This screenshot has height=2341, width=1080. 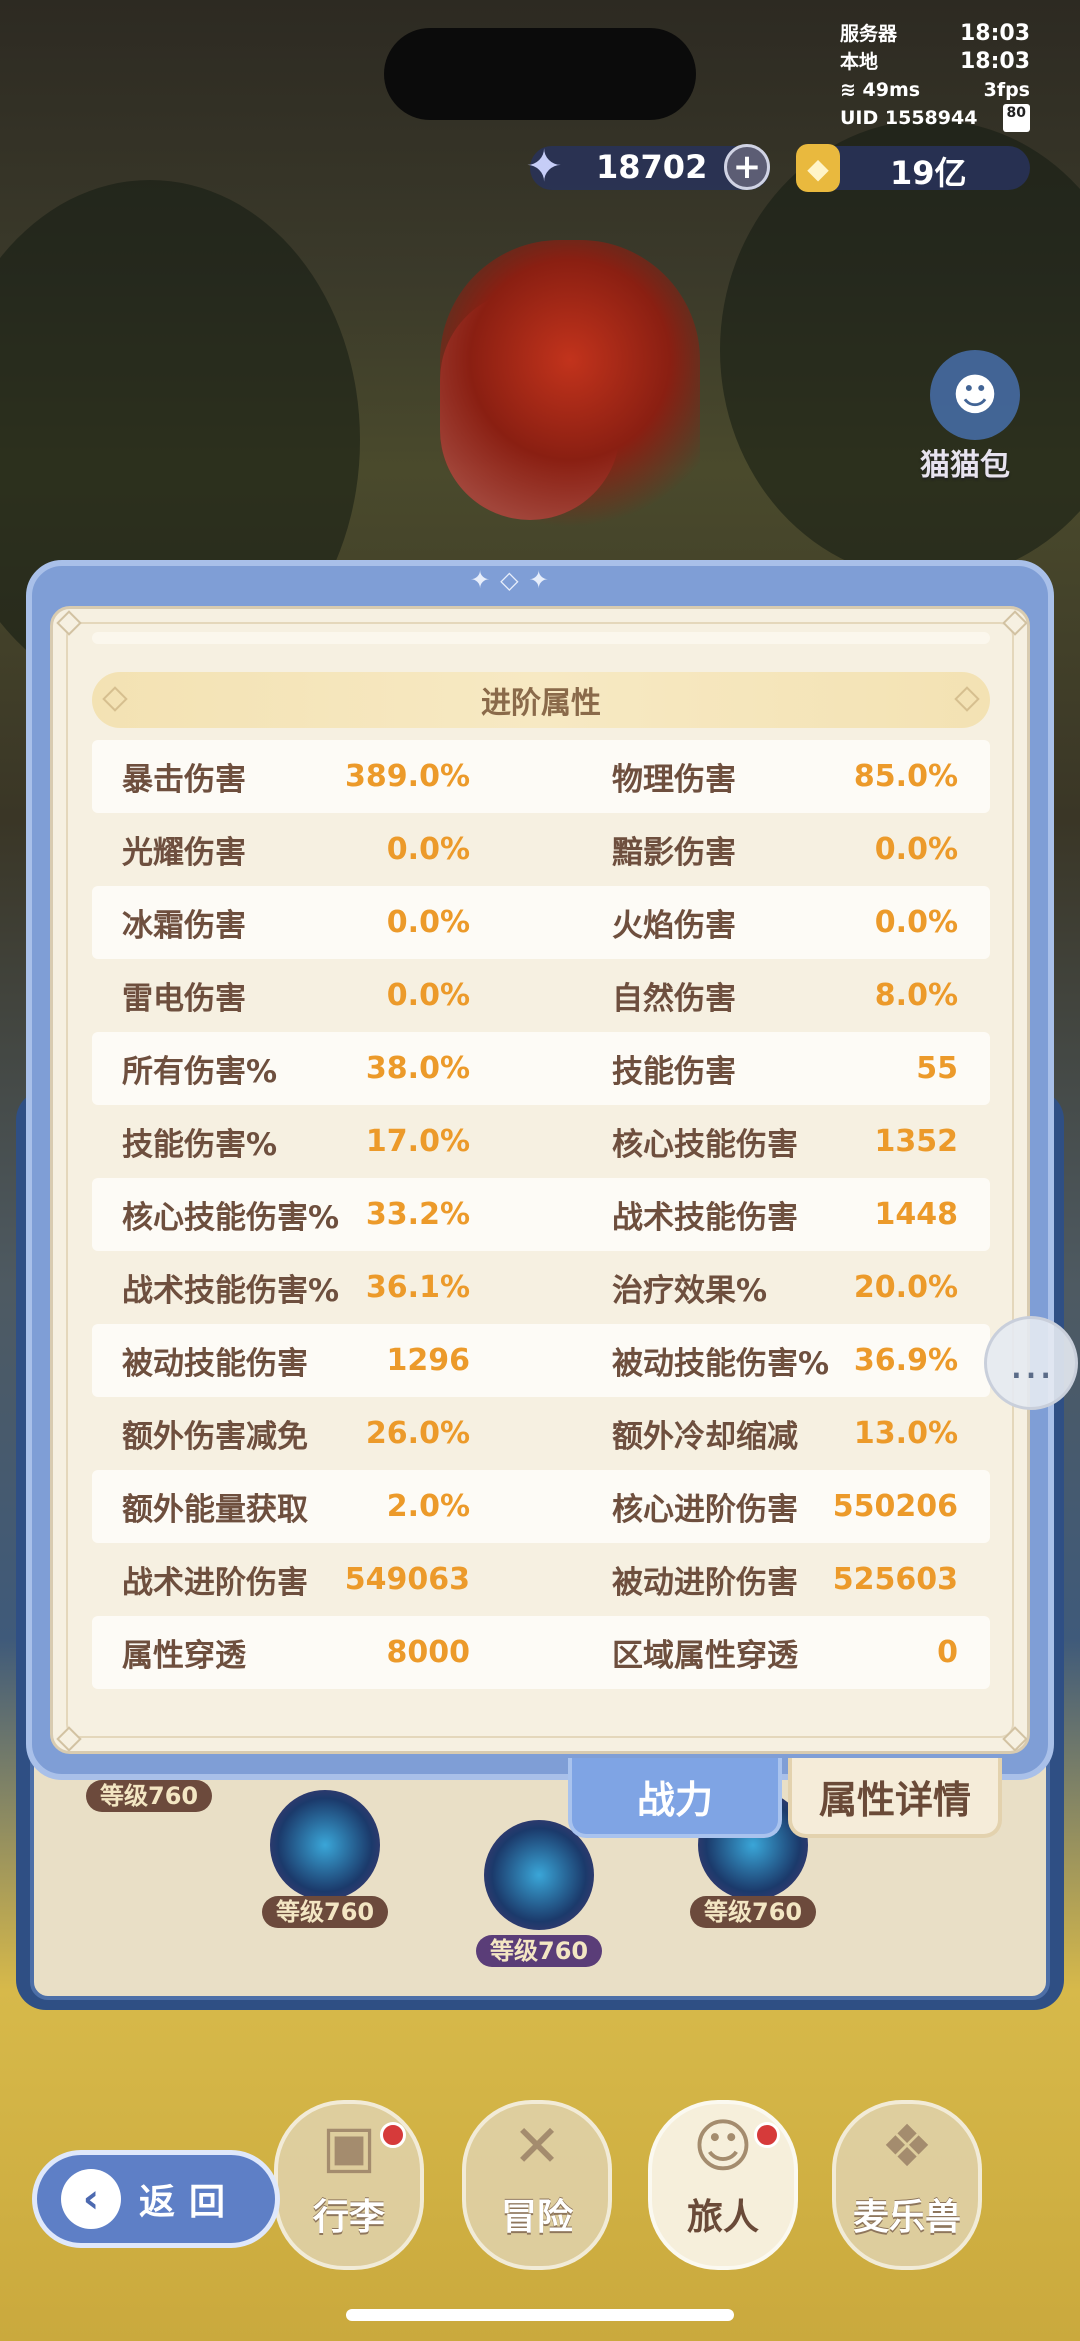 What do you see at coordinates (905, 1360) in the screenshot?
I see `attribute-value: 36.9%` at bounding box center [905, 1360].